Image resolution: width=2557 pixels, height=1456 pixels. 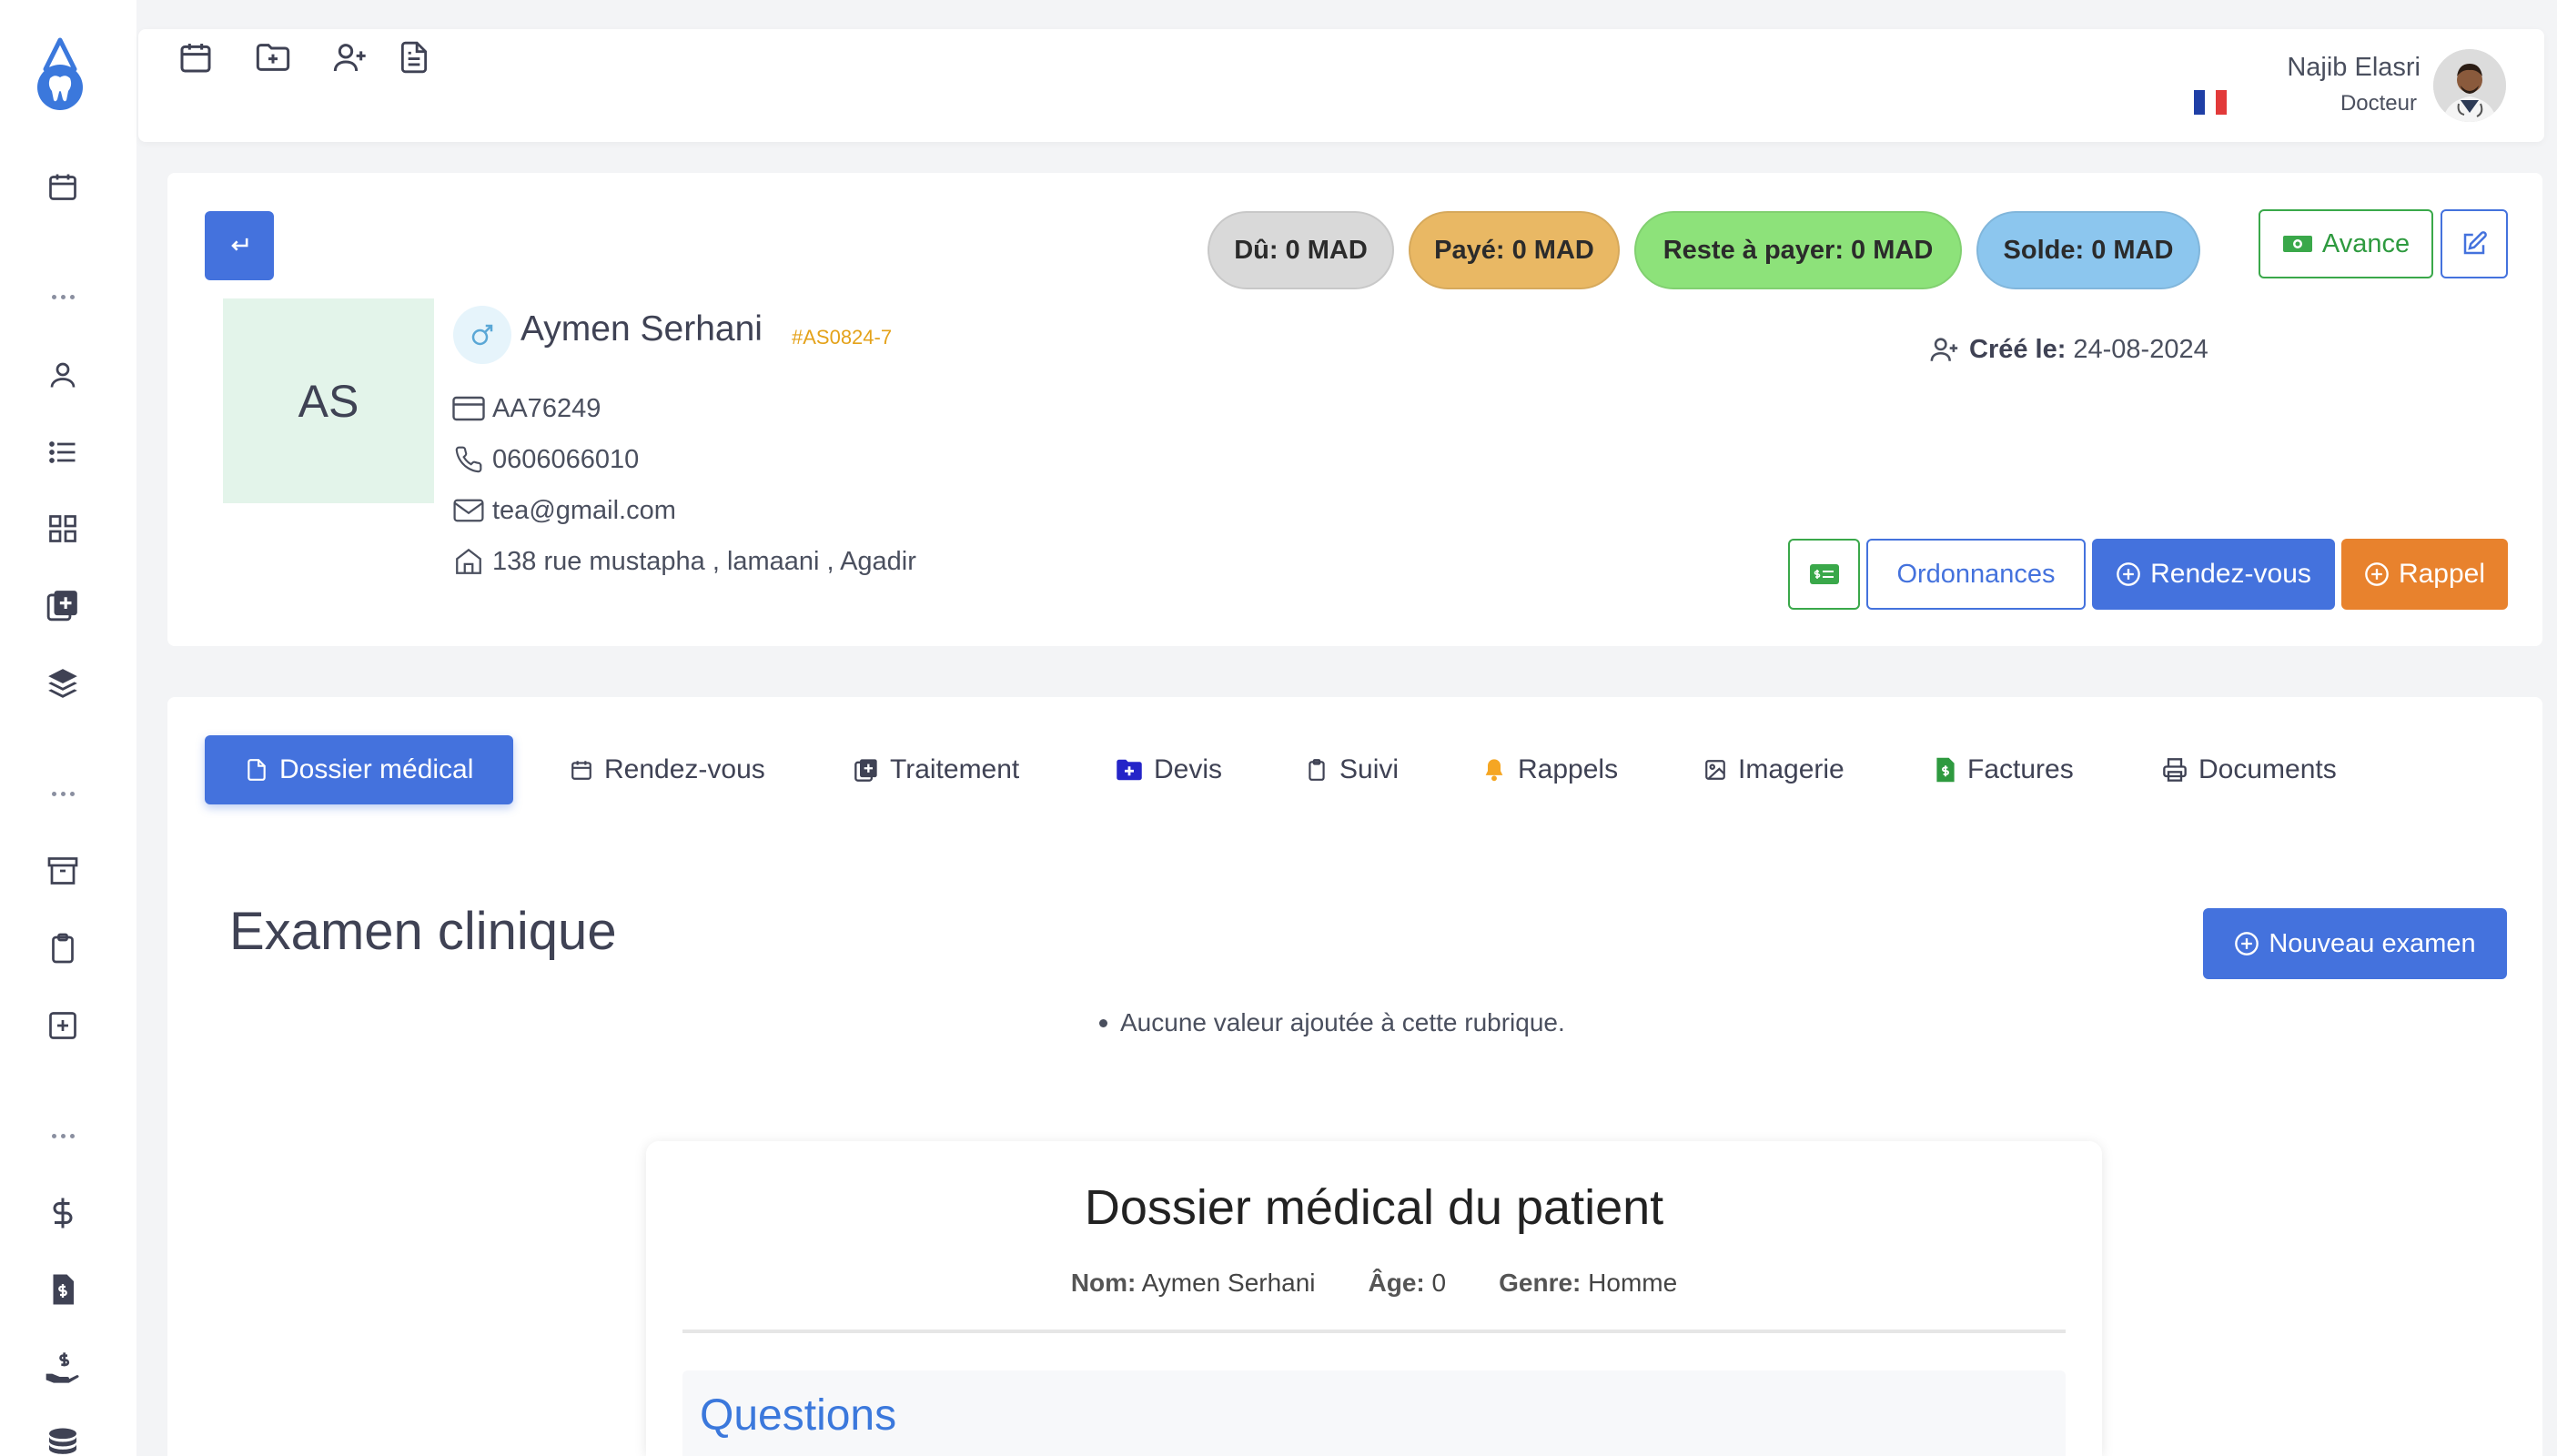 What do you see at coordinates (1374, 1208) in the screenshot?
I see `record-title: Dossier médical du patient` at bounding box center [1374, 1208].